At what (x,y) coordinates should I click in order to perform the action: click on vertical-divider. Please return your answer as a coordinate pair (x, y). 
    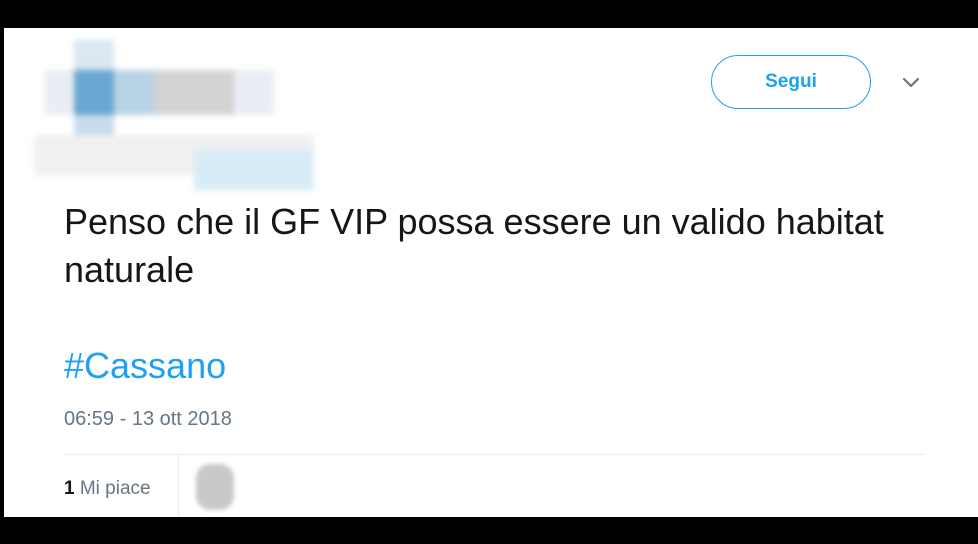
    Looking at the image, I should click on (178, 486).